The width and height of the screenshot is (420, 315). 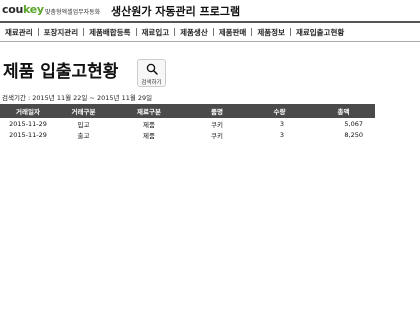 What do you see at coordinates (83, 124) in the screenshot?
I see `cell-transaction-type: 입고` at bounding box center [83, 124].